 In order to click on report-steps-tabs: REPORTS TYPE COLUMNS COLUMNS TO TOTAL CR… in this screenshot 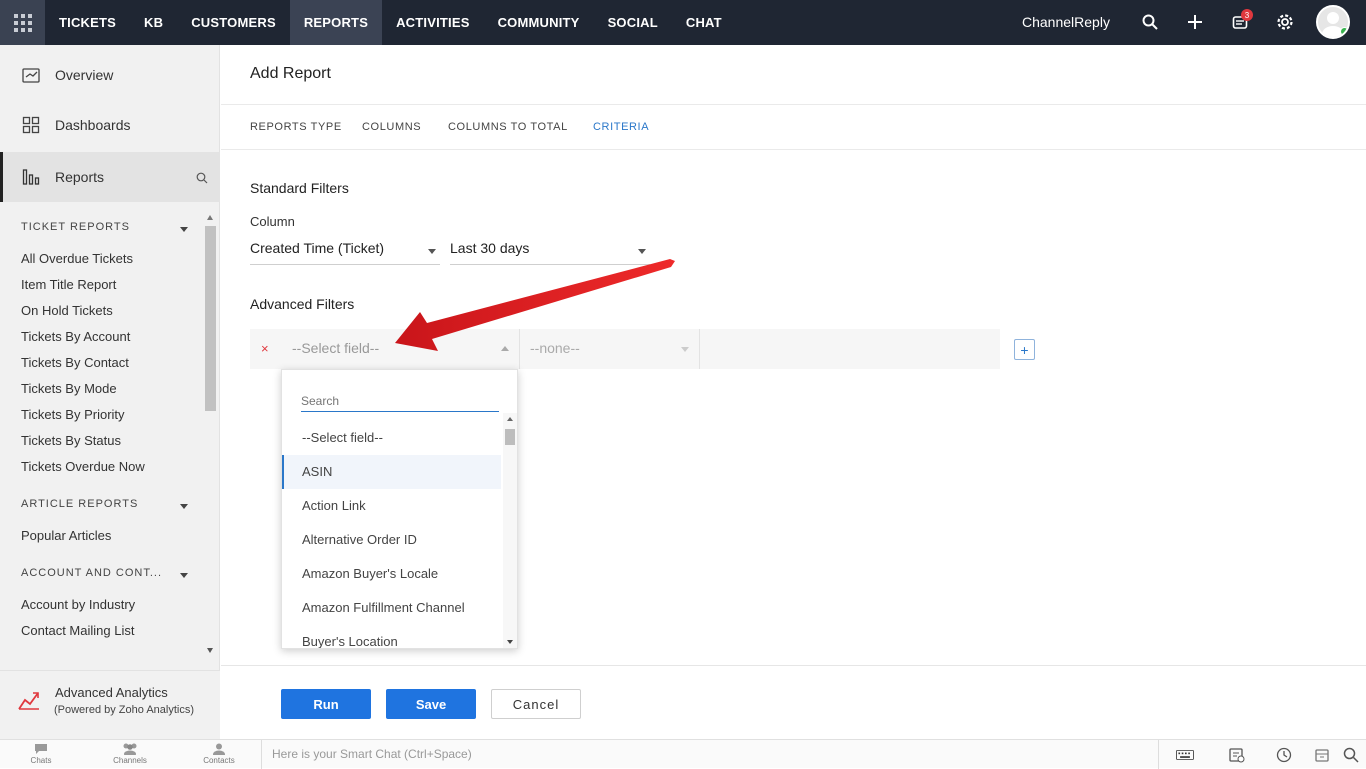, I will do `click(793, 127)`.